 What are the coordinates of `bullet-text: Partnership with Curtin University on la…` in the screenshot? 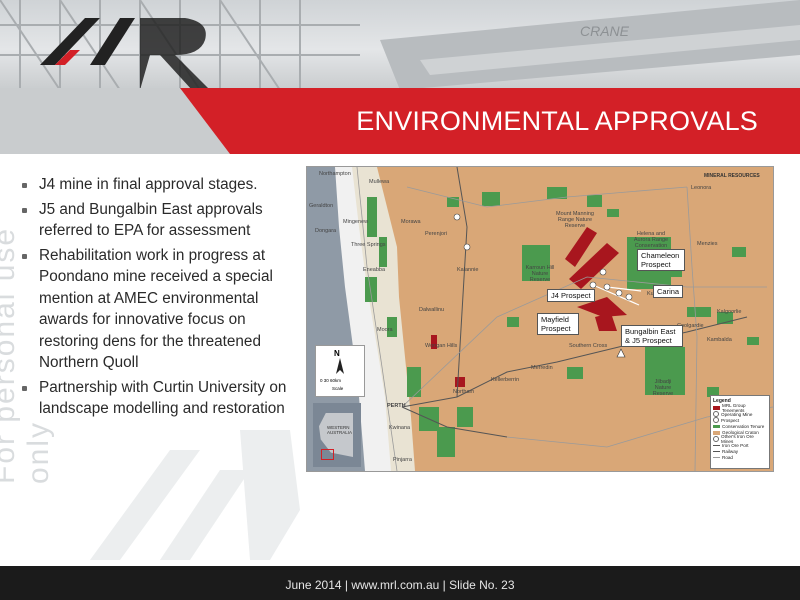 It's located at (163, 398).